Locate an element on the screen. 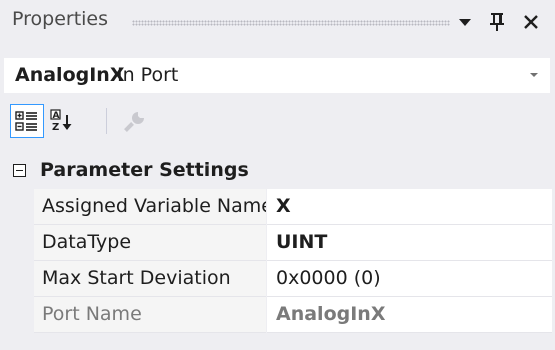 This screenshot has width=555, height=350. property-name-cell: Assigned Variable Name is located at coordinates (150, 207).